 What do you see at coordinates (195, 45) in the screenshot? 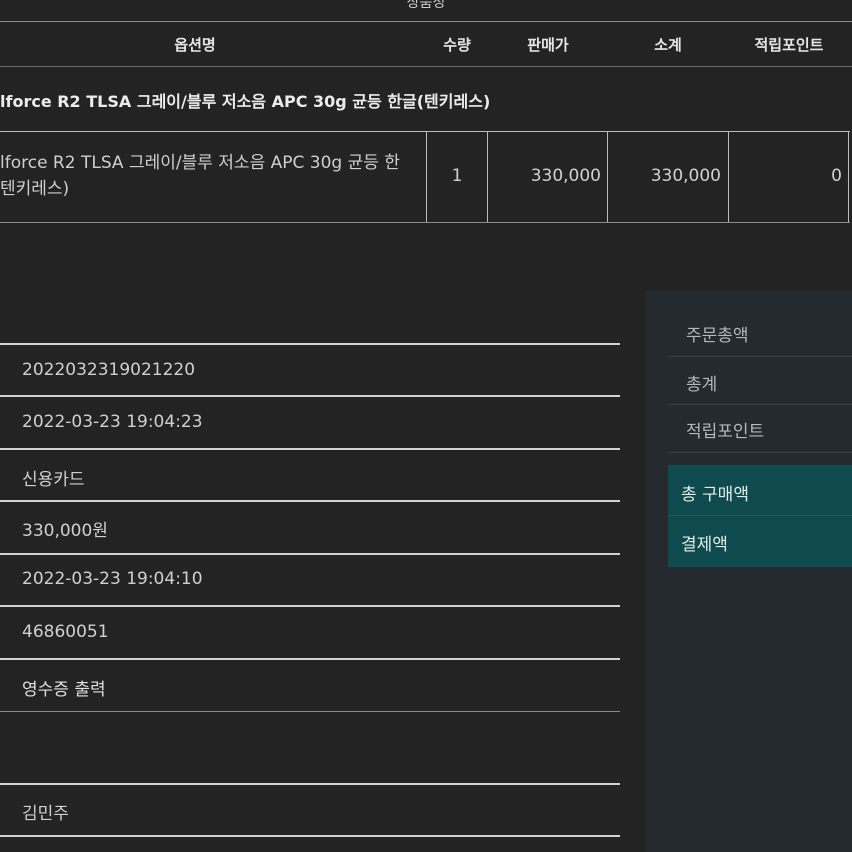
I see `header-option: 옵션명` at bounding box center [195, 45].